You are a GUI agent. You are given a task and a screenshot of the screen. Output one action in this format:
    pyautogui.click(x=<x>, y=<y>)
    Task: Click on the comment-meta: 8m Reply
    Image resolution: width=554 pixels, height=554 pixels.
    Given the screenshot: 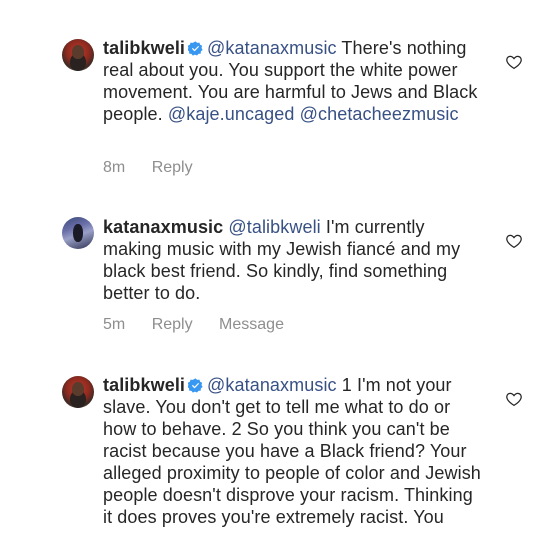 What is the action you would take?
    pyautogui.click(x=159, y=168)
    